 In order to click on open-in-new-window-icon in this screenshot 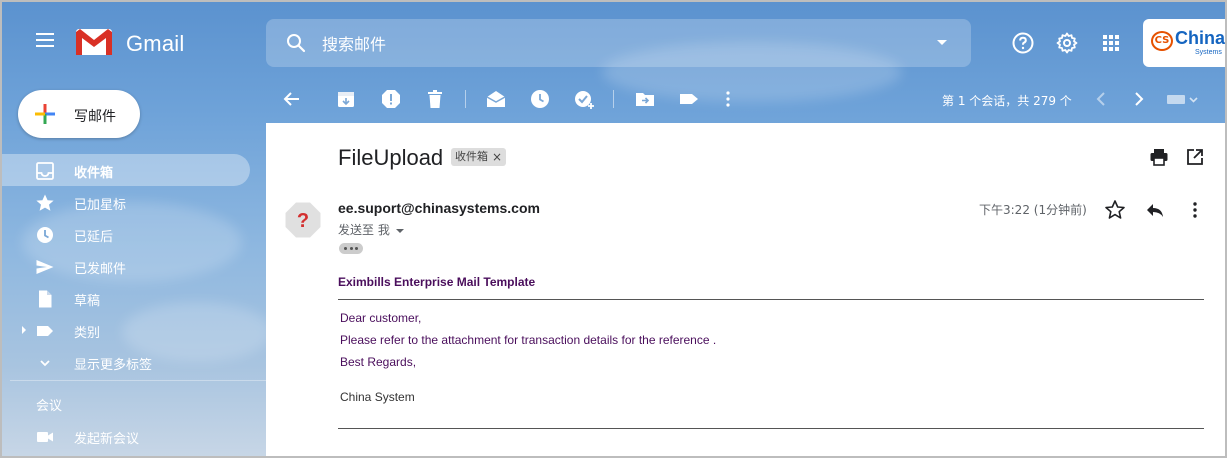, I will do `click(1195, 157)`.